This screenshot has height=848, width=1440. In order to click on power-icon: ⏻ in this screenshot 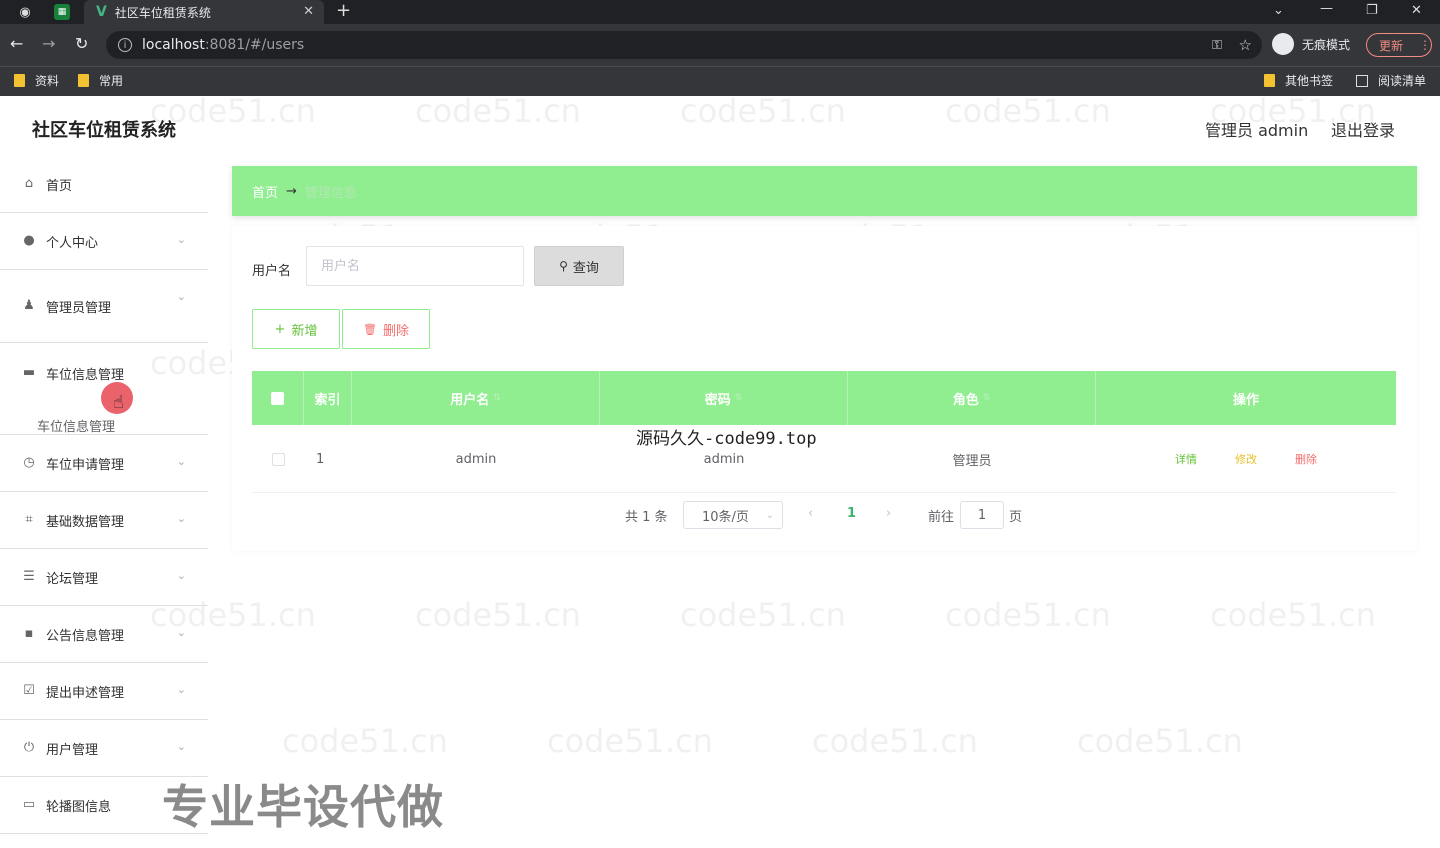, I will do `click(29, 747)`.